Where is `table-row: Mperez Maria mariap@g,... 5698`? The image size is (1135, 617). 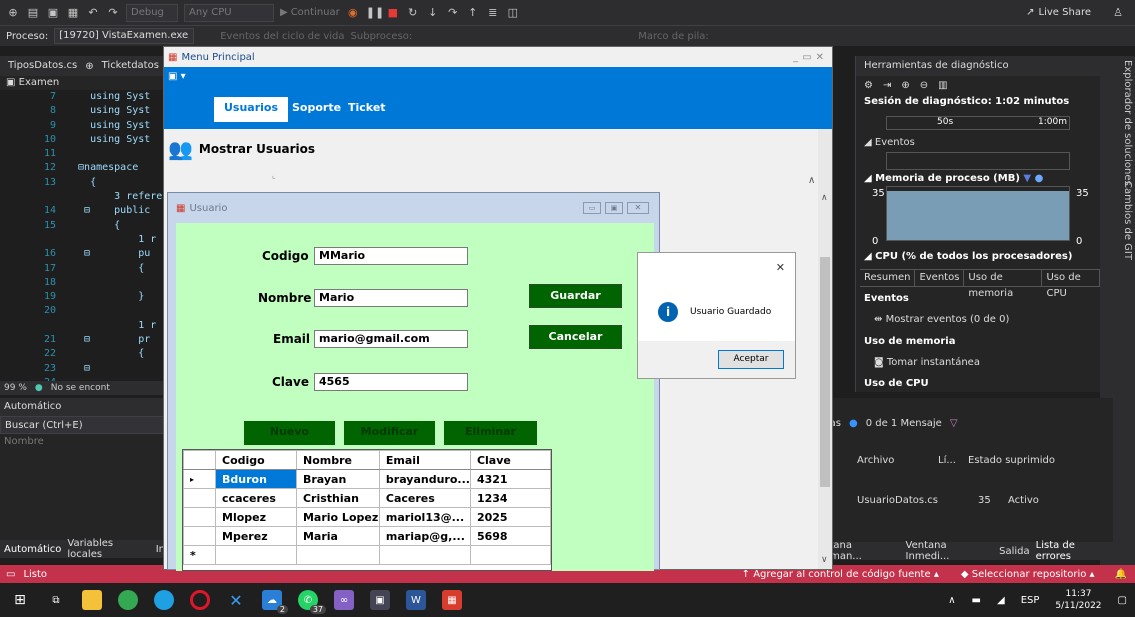
table-row: Mperez Maria mariap@g,... 5698 is located at coordinates (367, 536).